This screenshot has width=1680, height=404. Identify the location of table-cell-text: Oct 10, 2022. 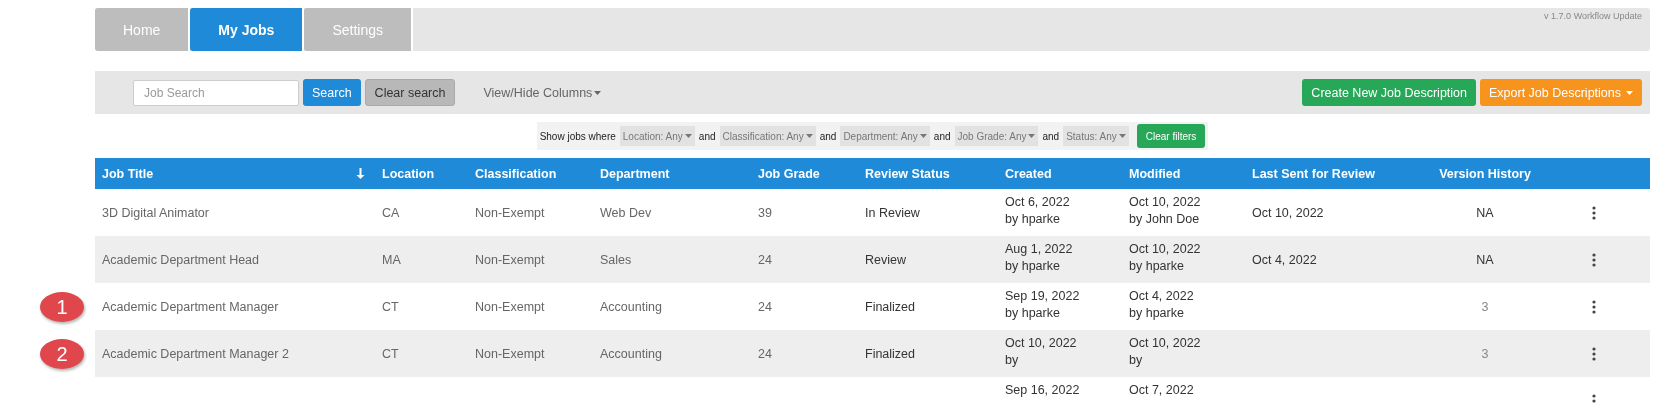
(1288, 212).